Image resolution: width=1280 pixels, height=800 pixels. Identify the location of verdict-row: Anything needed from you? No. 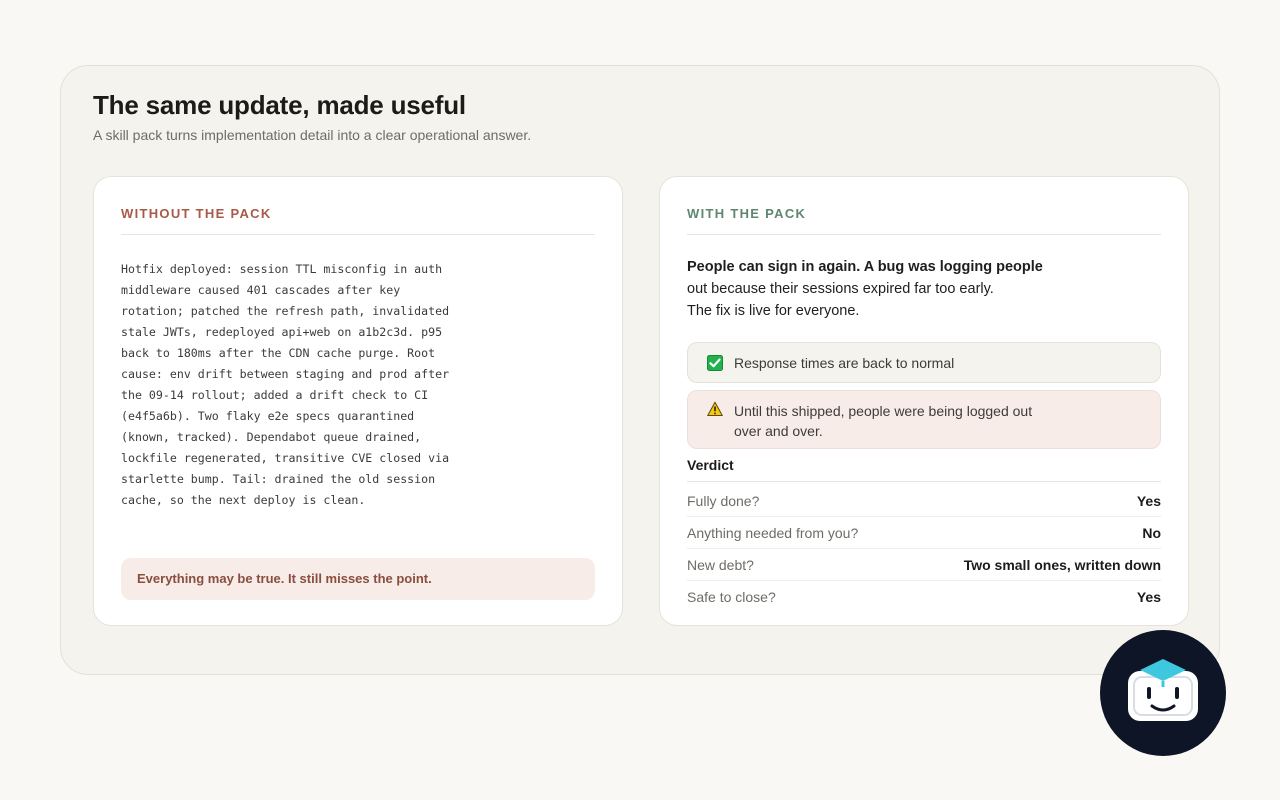
(924, 533).